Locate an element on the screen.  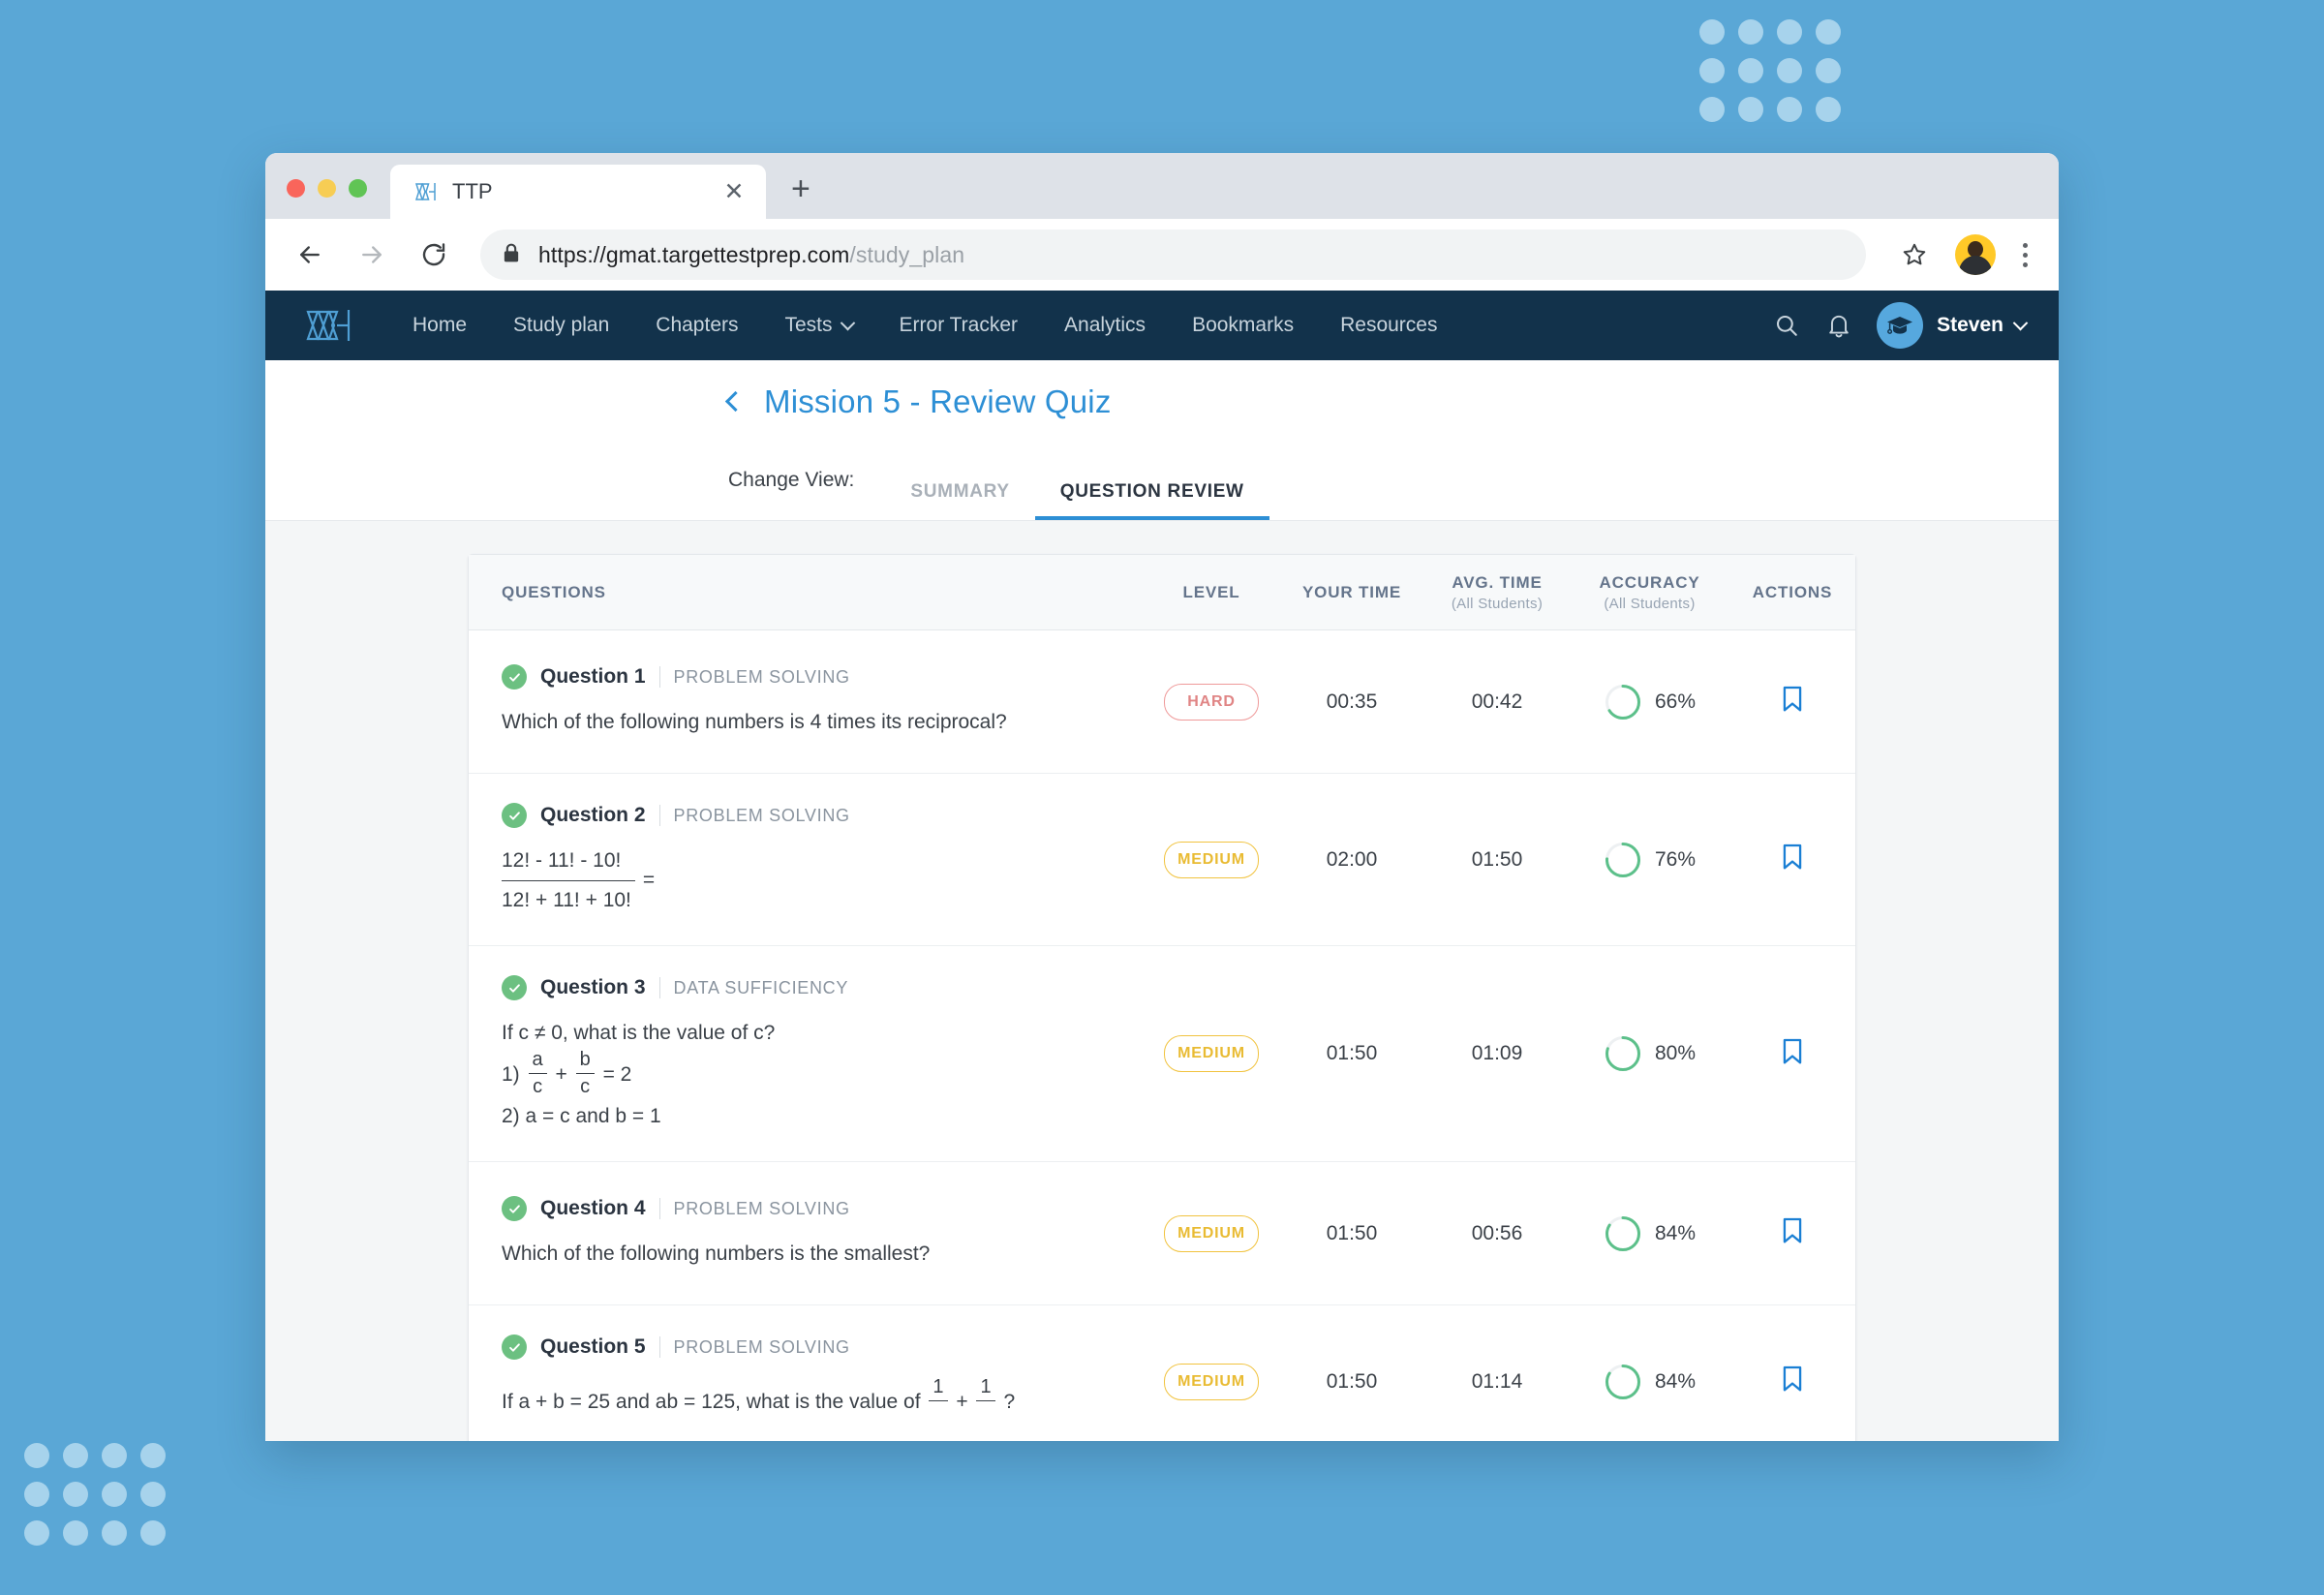
your-time-cell: 02:00 is located at coordinates (1352, 859).